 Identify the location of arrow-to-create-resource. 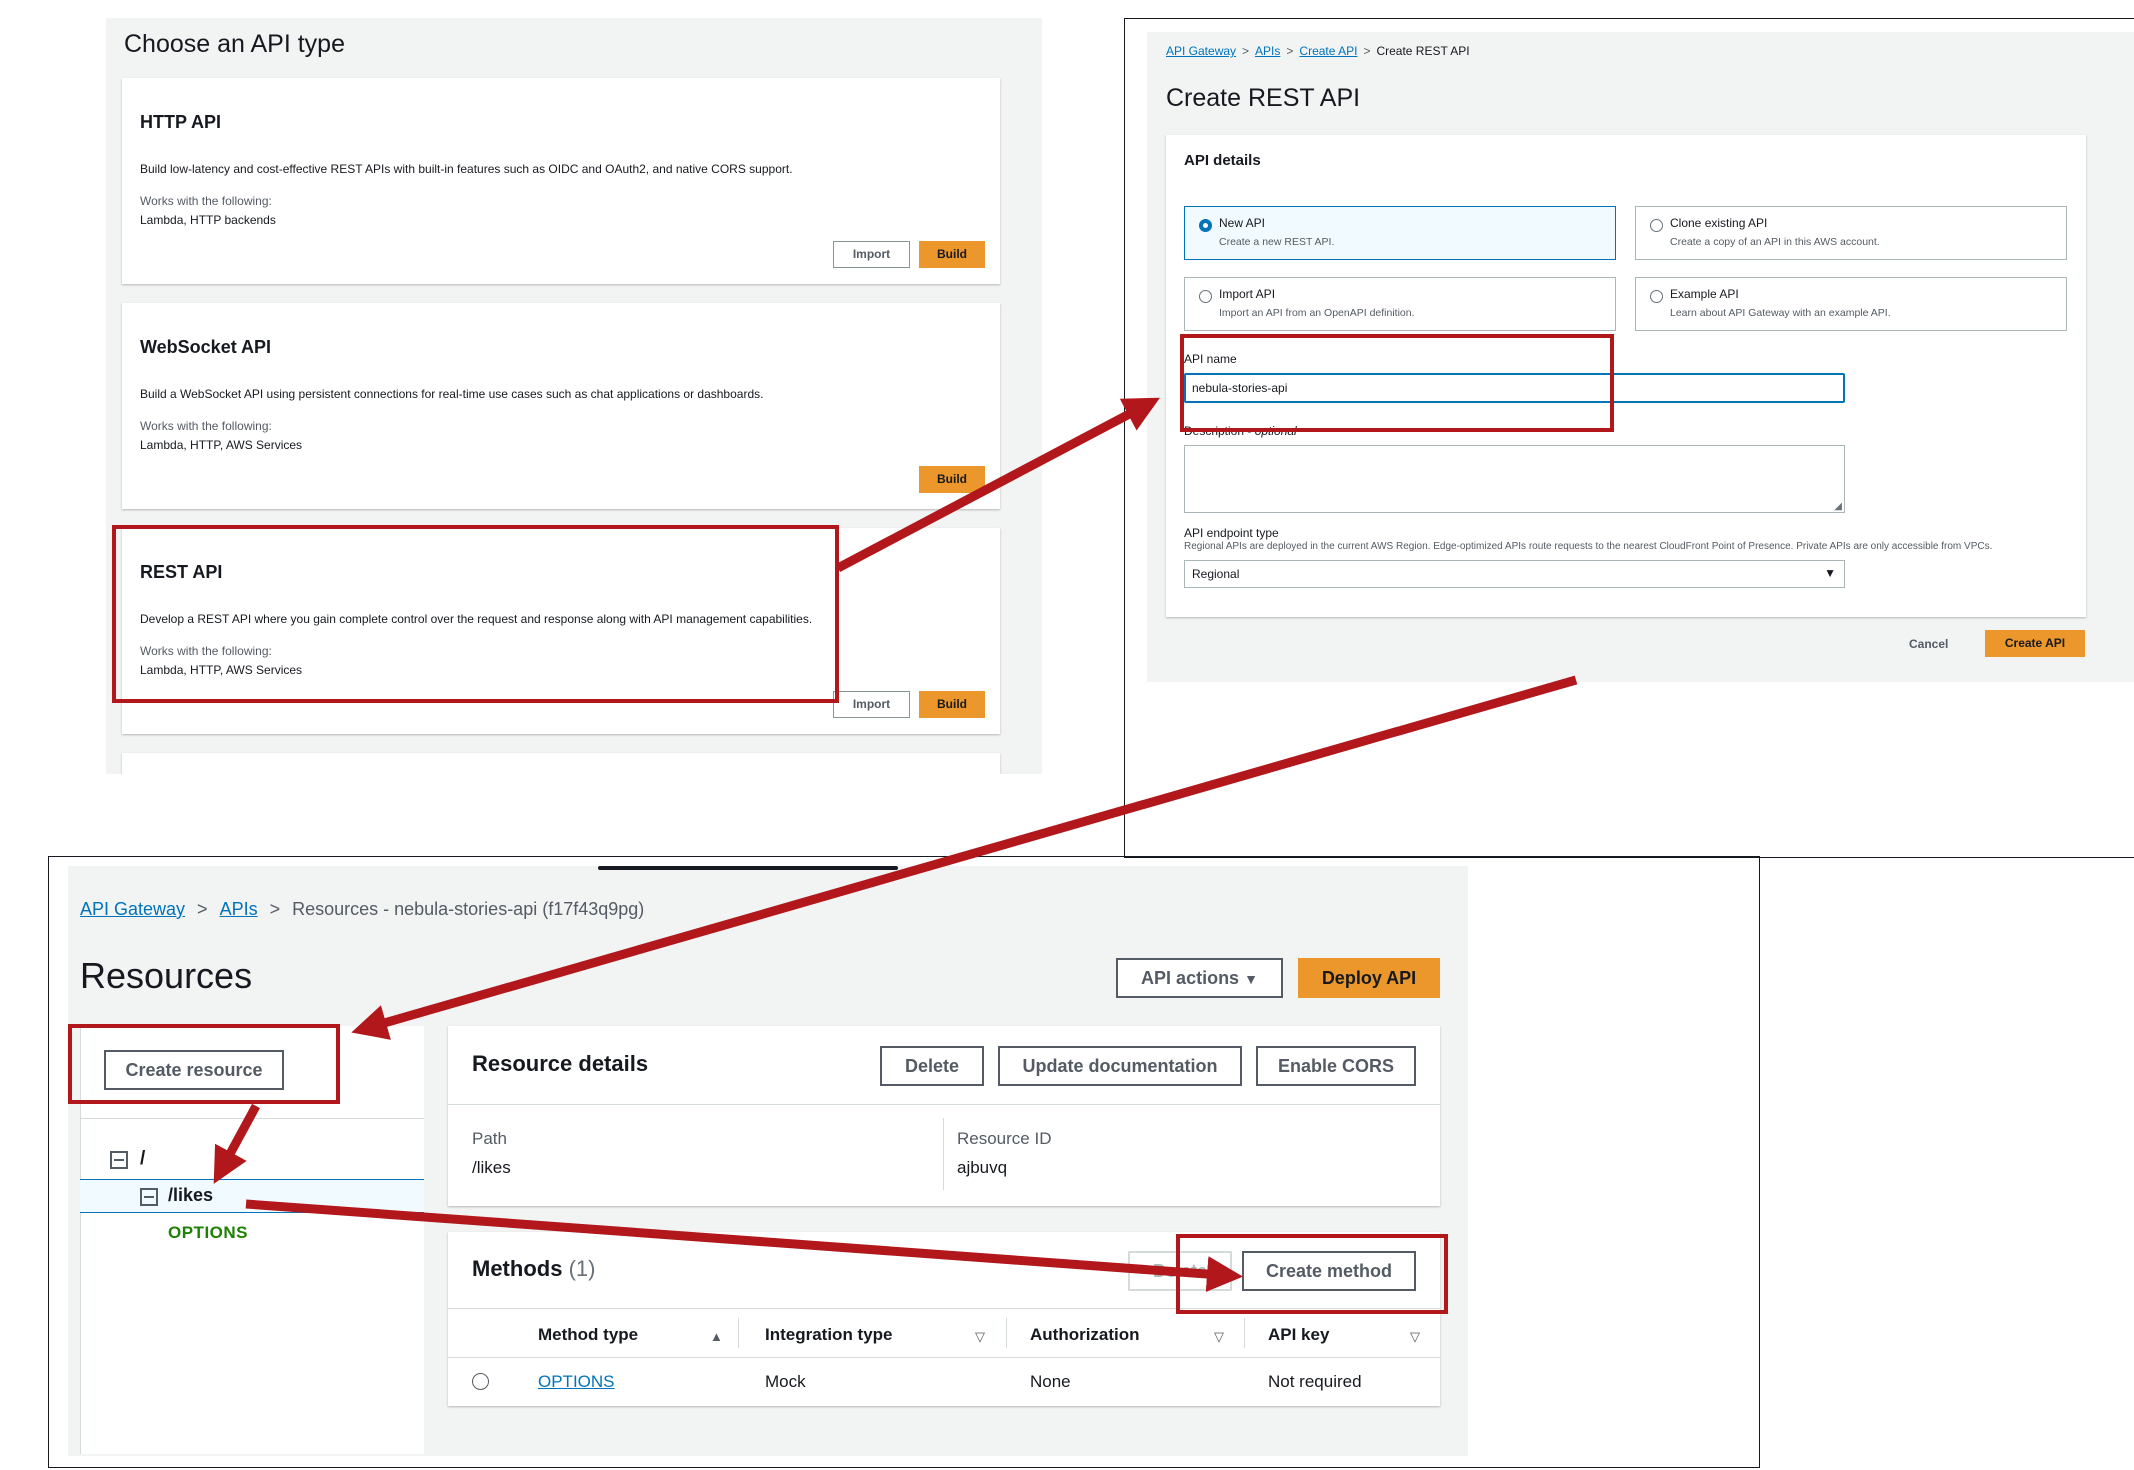
(964, 857).